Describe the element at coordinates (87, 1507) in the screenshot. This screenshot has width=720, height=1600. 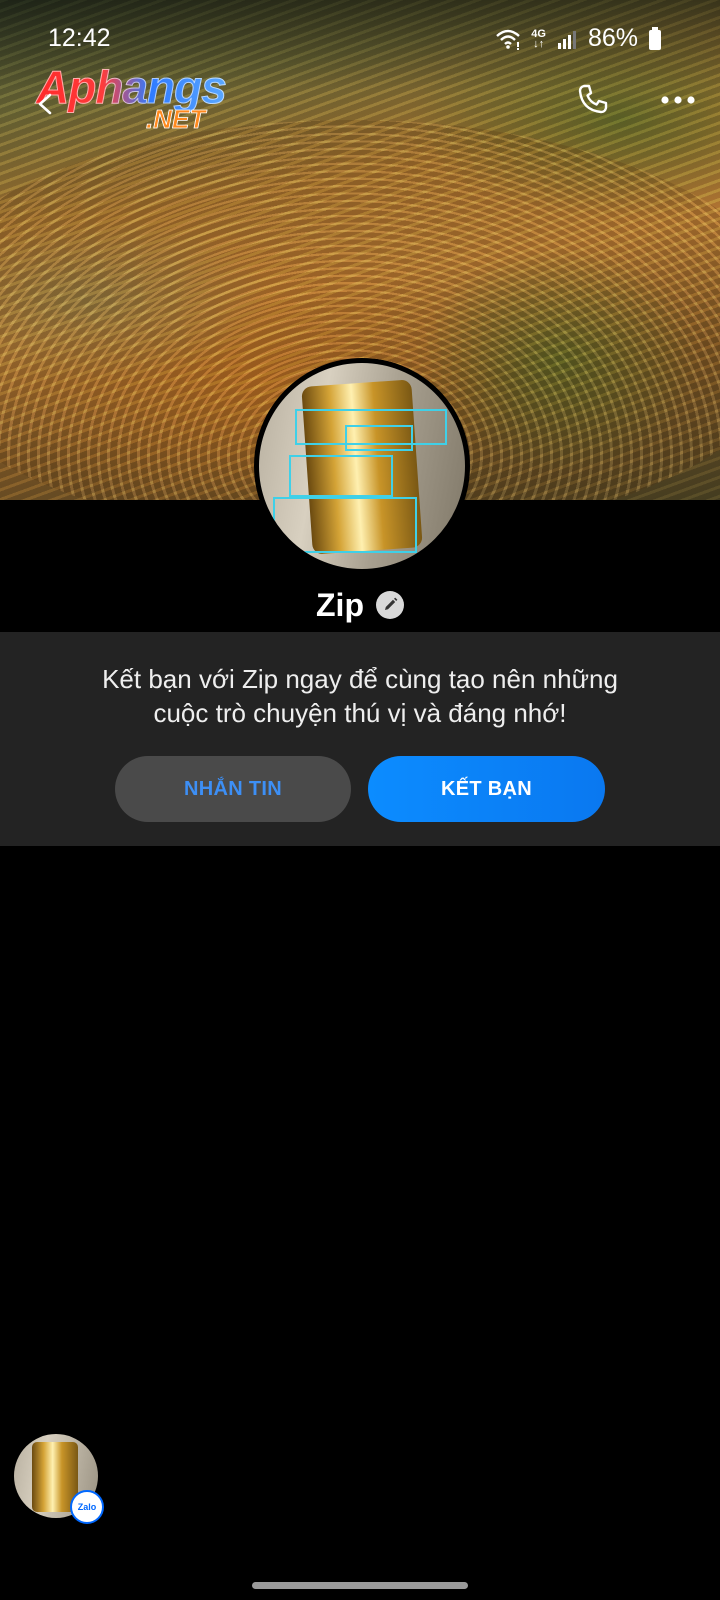
I see `zalo-badge: Zalo` at that location.